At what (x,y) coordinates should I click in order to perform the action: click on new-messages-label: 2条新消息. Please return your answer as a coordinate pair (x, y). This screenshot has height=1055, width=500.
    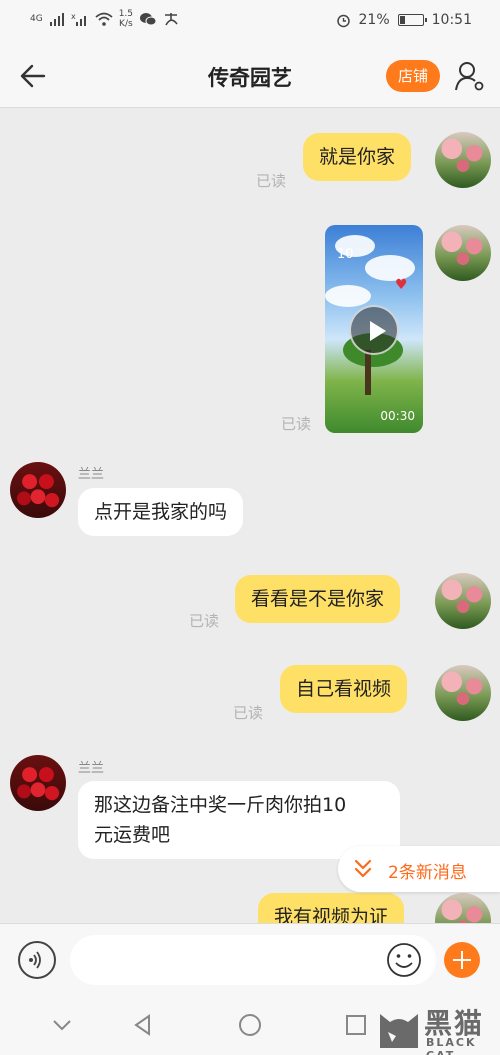
    Looking at the image, I should click on (427, 873).